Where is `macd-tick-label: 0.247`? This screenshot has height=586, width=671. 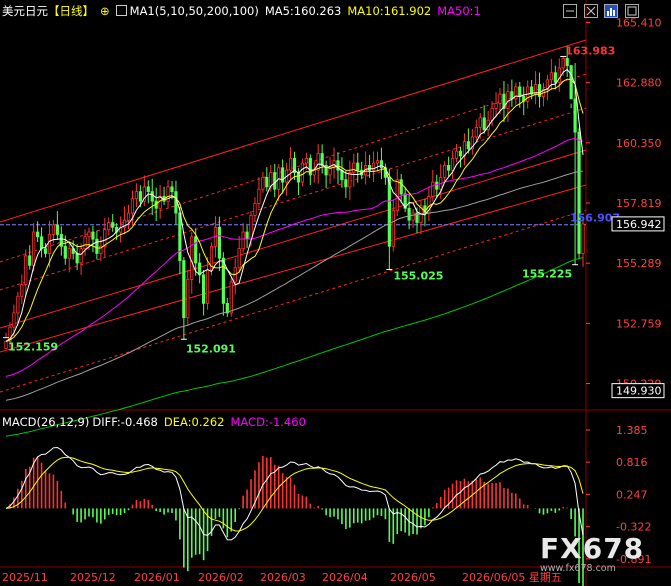 macd-tick-label: 0.247 is located at coordinates (632, 494).